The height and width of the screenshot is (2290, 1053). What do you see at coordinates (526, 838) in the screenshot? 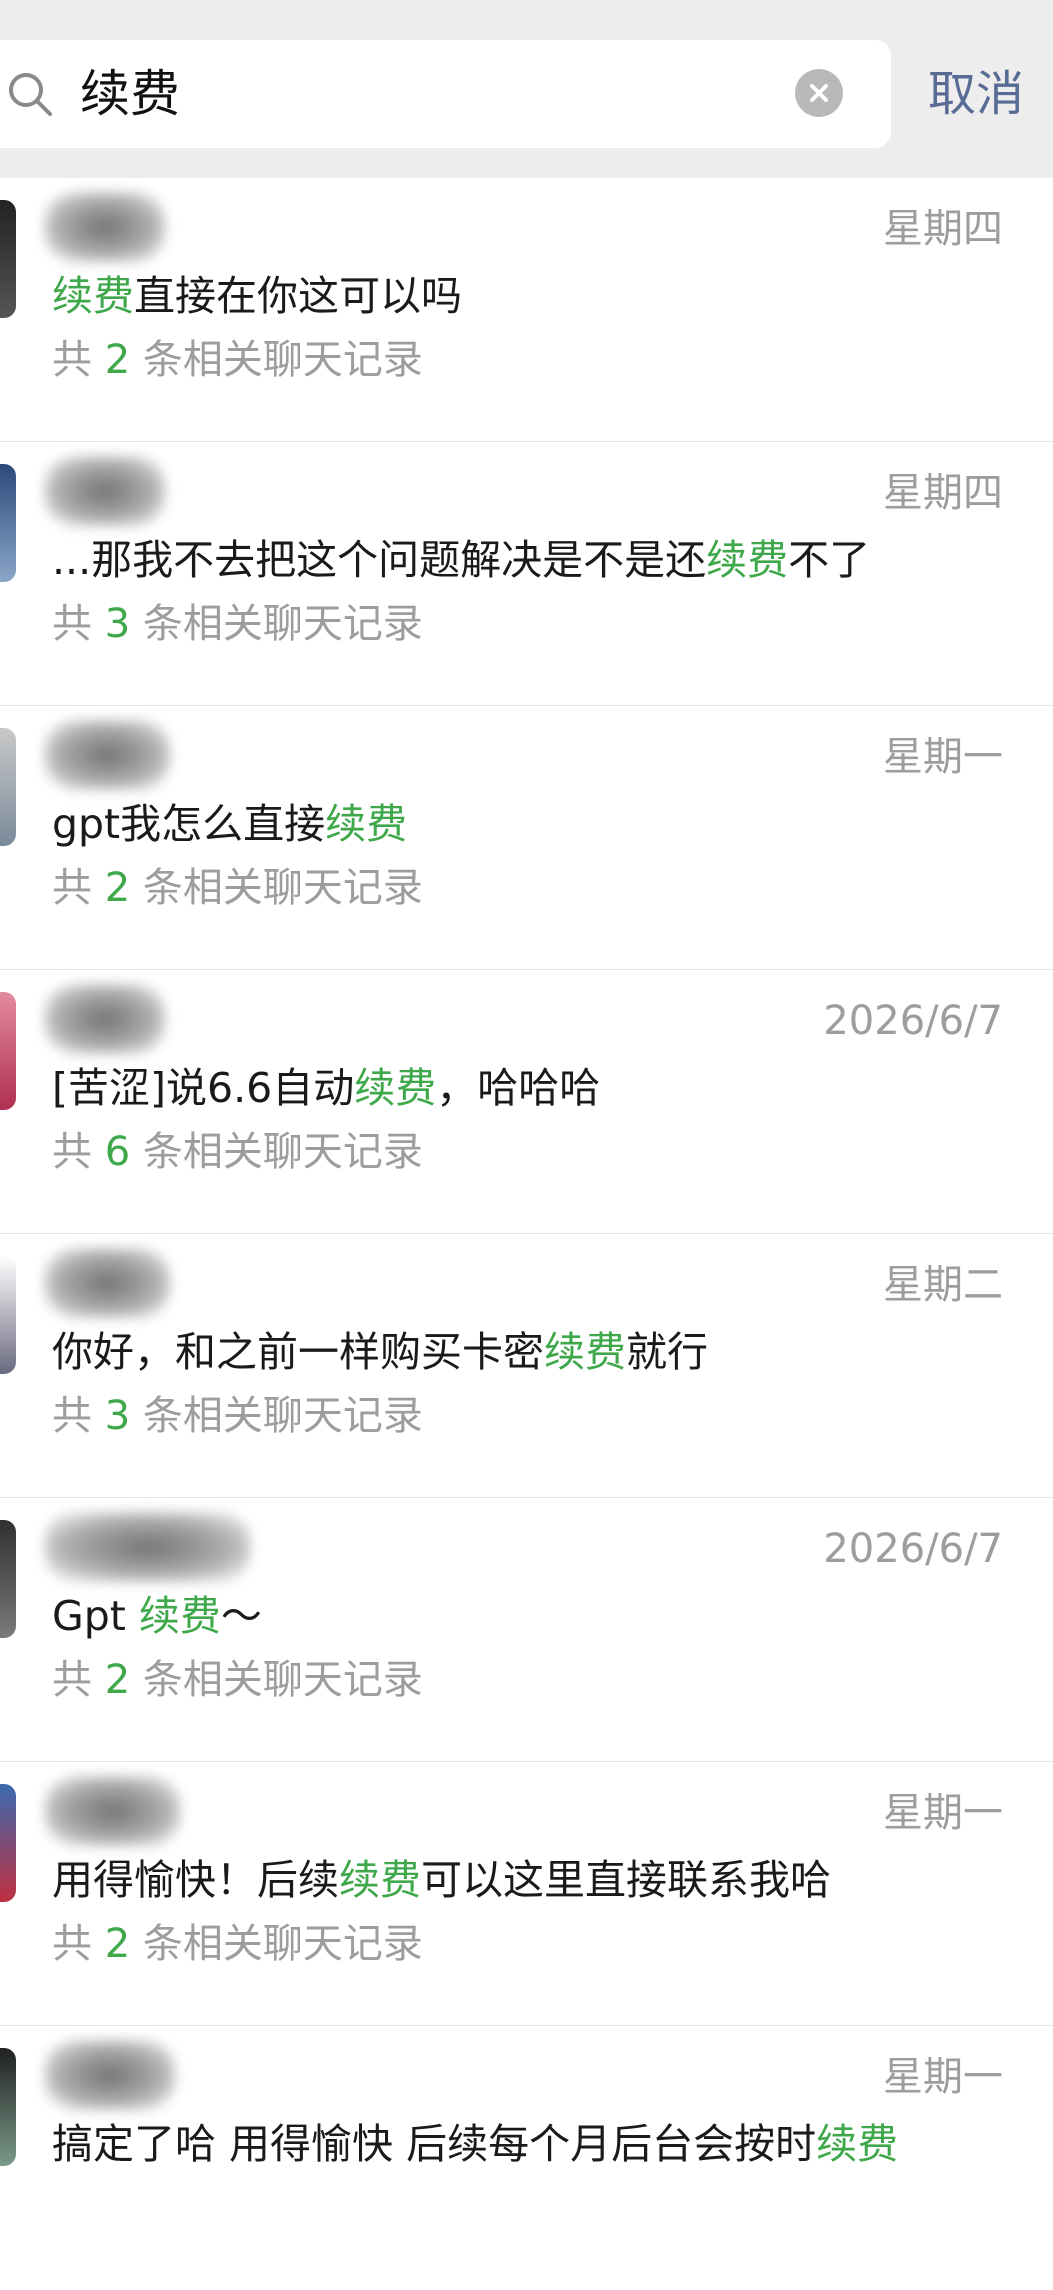
I see `chat-result-item: 星期一 gpt我怎么直接续费共 2 条相关聊天记录` at bounding box center [526, 838].